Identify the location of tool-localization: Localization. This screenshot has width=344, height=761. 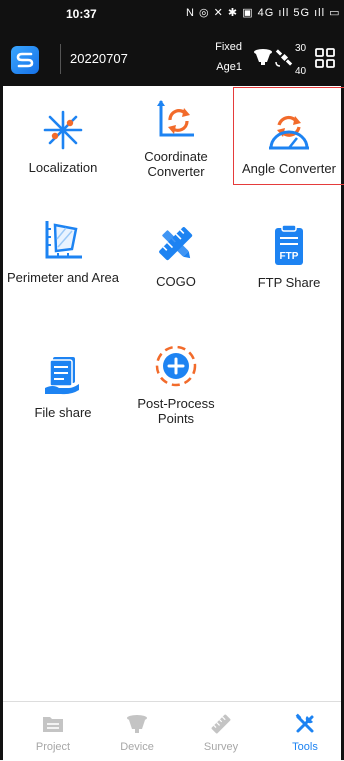
(63, 141).